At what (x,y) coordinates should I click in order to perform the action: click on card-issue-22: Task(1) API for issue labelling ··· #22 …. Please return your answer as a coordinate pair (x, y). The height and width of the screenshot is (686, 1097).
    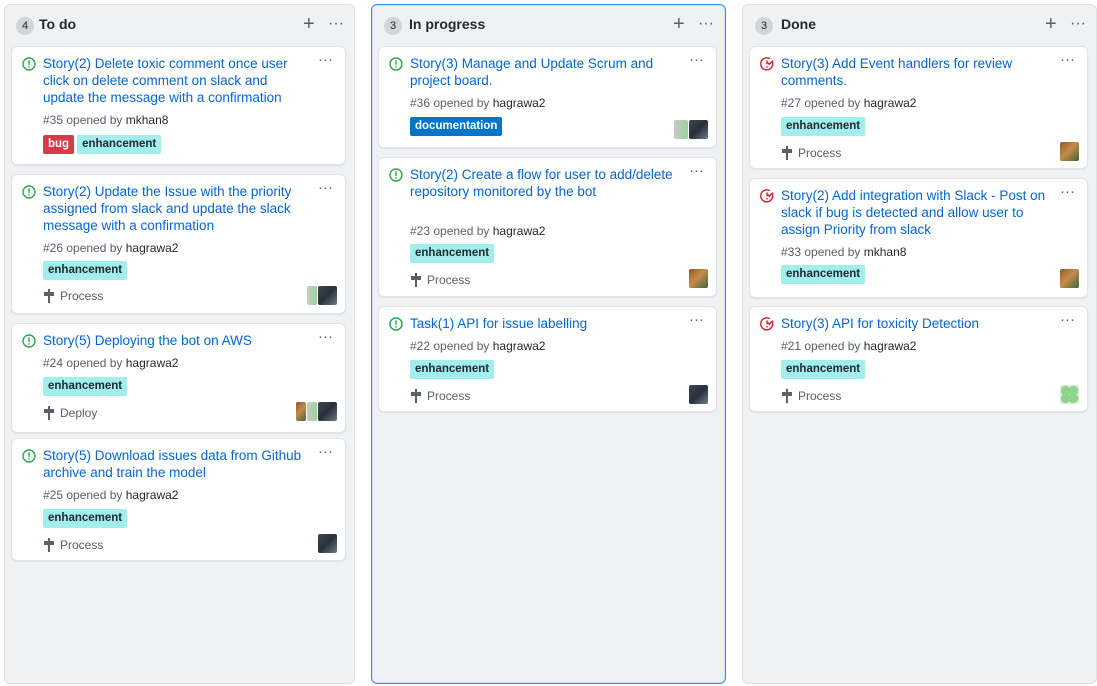
    Looking at the image, I should click on (547, 359).